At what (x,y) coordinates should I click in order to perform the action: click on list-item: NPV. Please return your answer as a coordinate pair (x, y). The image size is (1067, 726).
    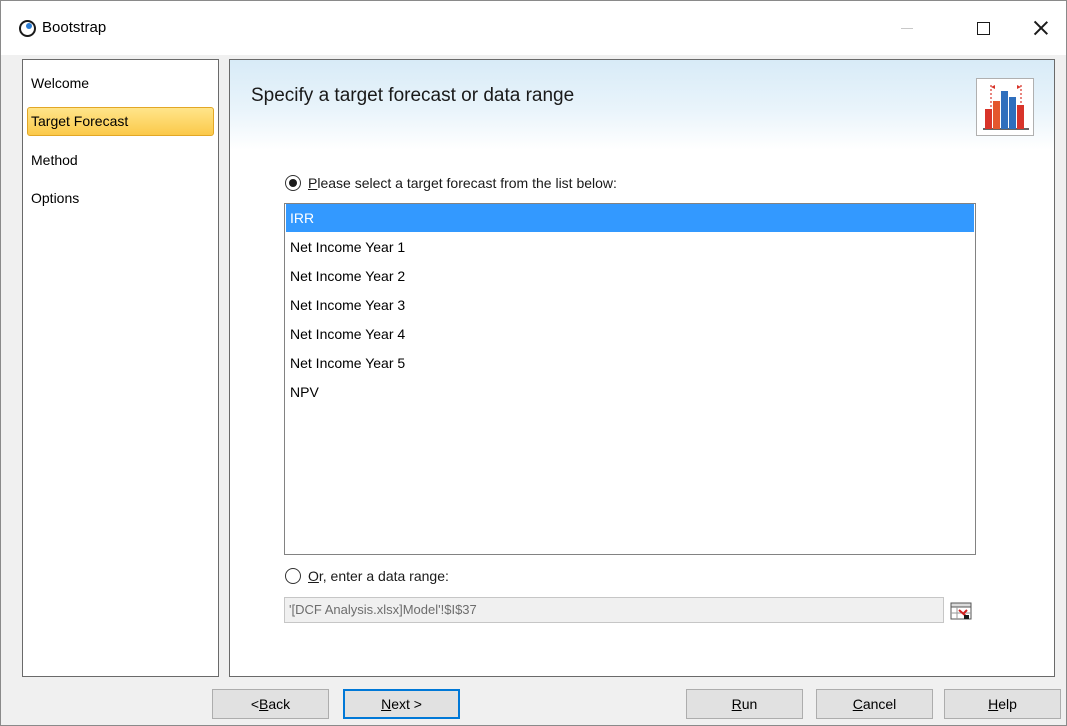
    Looking at the image, I should click on (630, 392).